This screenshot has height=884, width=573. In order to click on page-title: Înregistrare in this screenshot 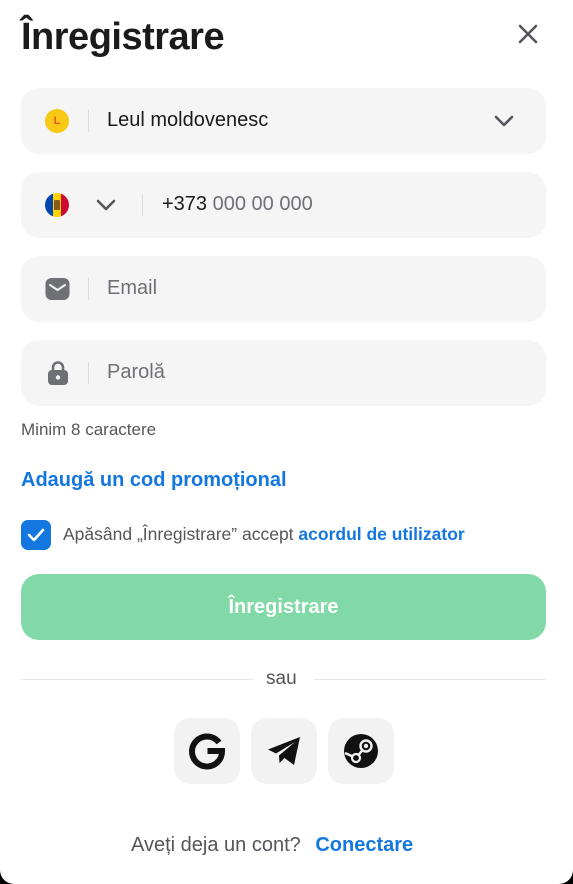, I will do `click(123, 37)`.